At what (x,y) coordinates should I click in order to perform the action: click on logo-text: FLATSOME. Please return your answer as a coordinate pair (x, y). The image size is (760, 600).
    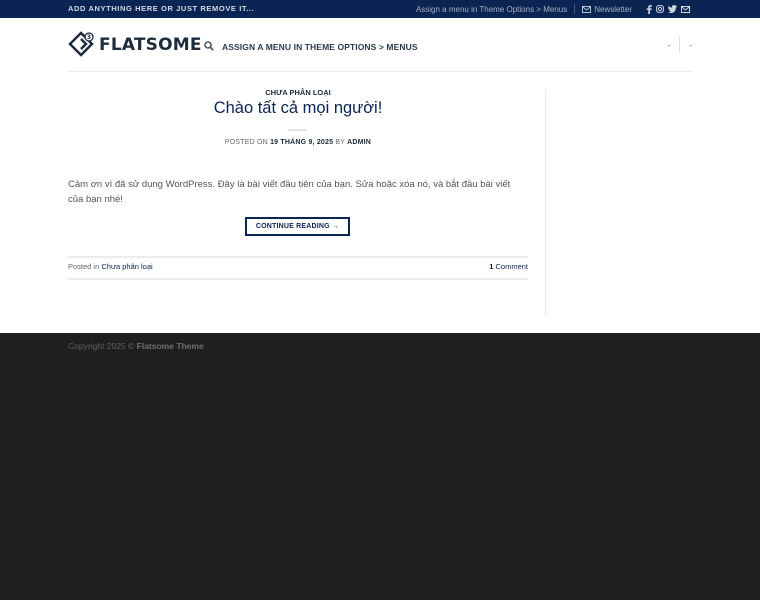
    Looking at the image, I should click on (150, 44).